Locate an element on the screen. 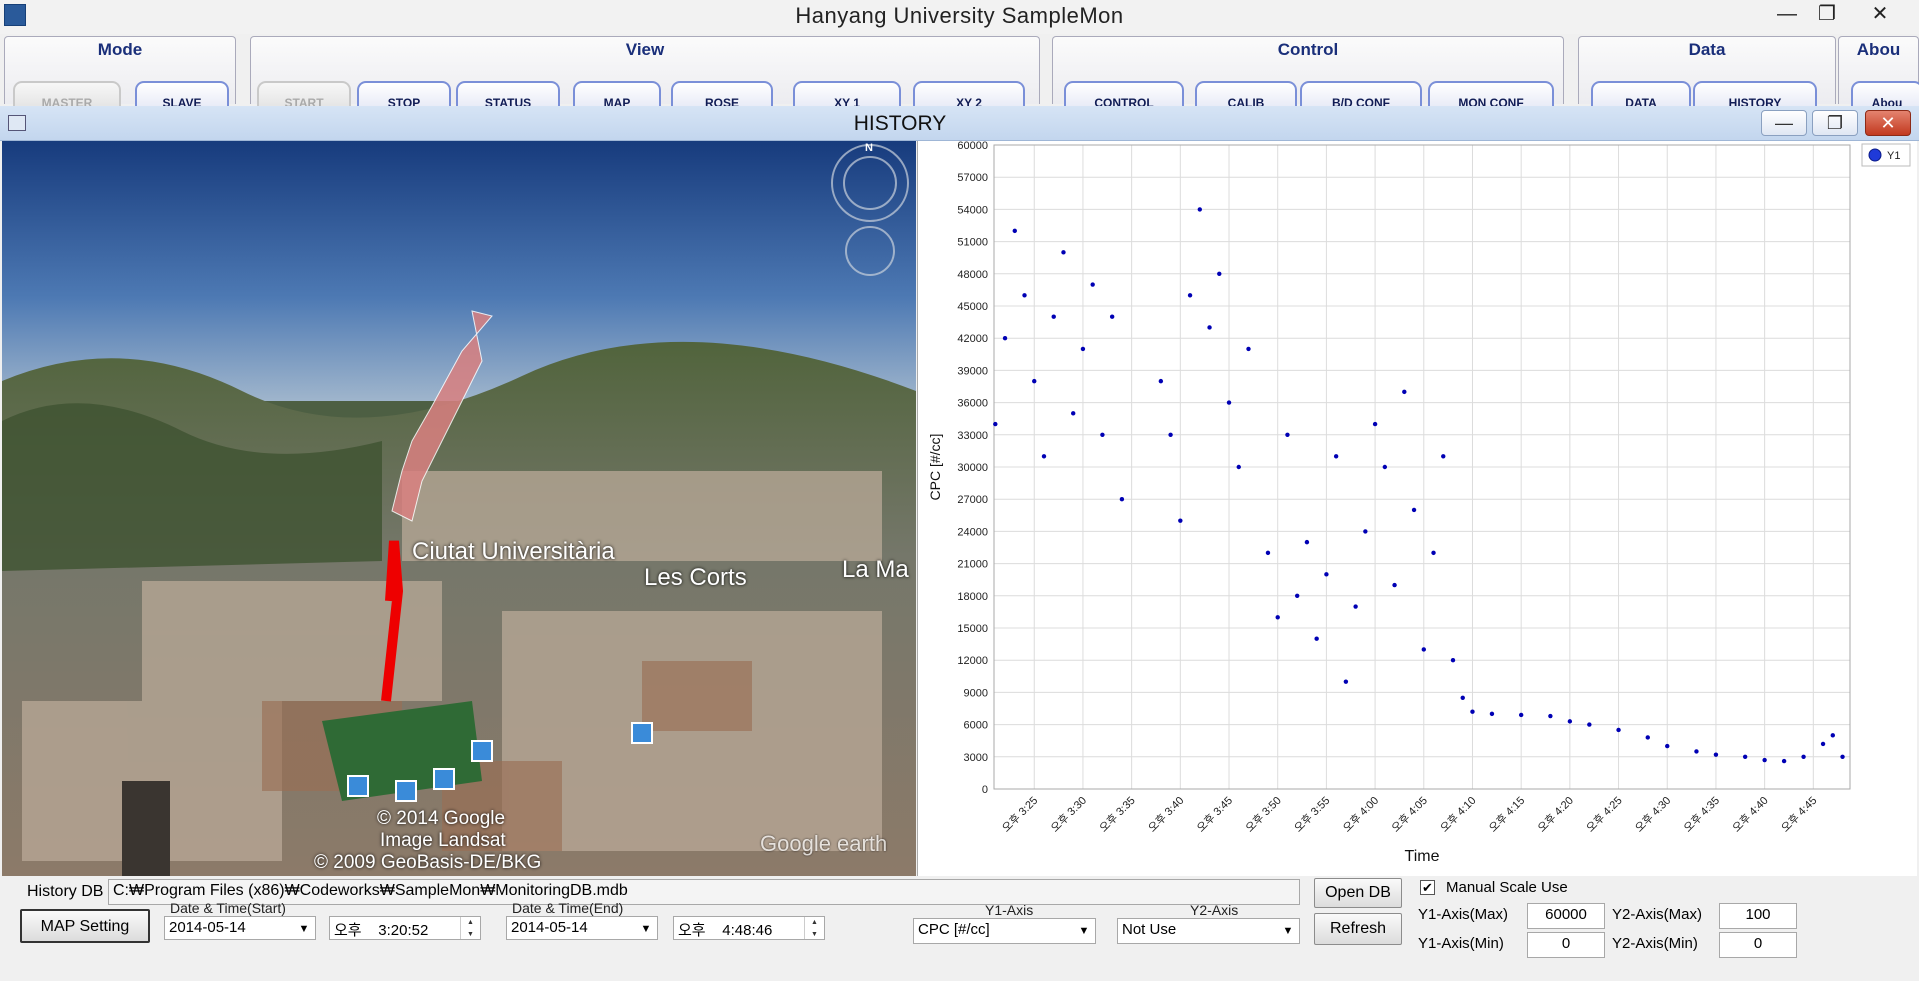  y1-min-input: 0 is located at coordinates (1566, 945).